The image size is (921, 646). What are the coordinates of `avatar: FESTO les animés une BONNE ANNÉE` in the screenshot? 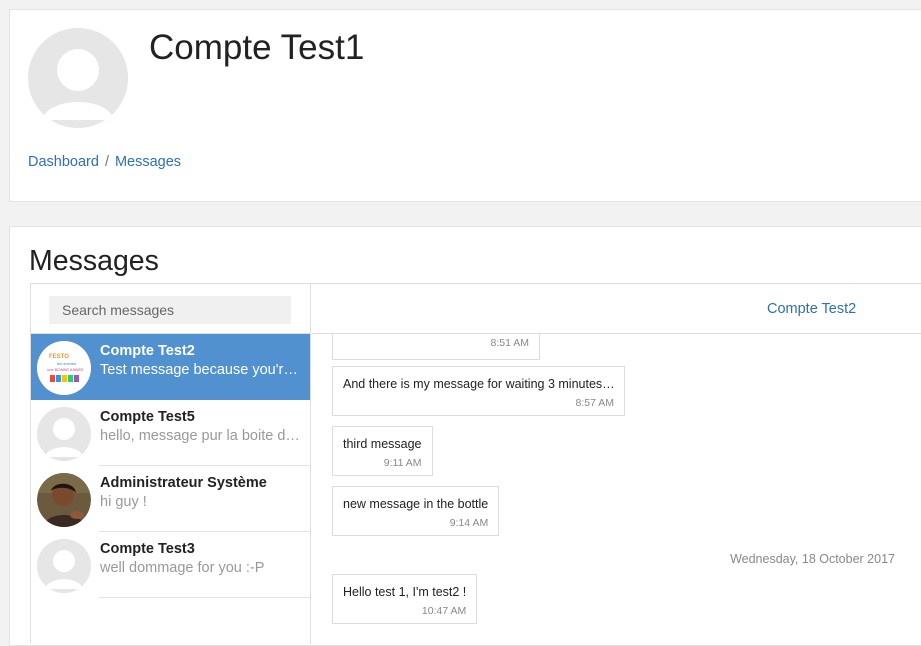 It's located at (64, 368).